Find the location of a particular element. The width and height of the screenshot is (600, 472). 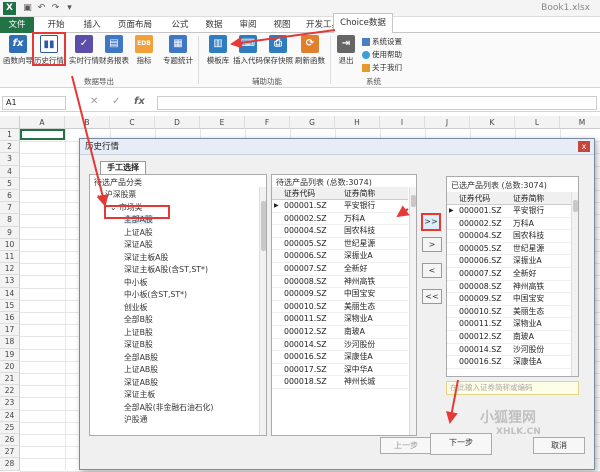

selected-category-highlight is located at coordinates (137, 212).